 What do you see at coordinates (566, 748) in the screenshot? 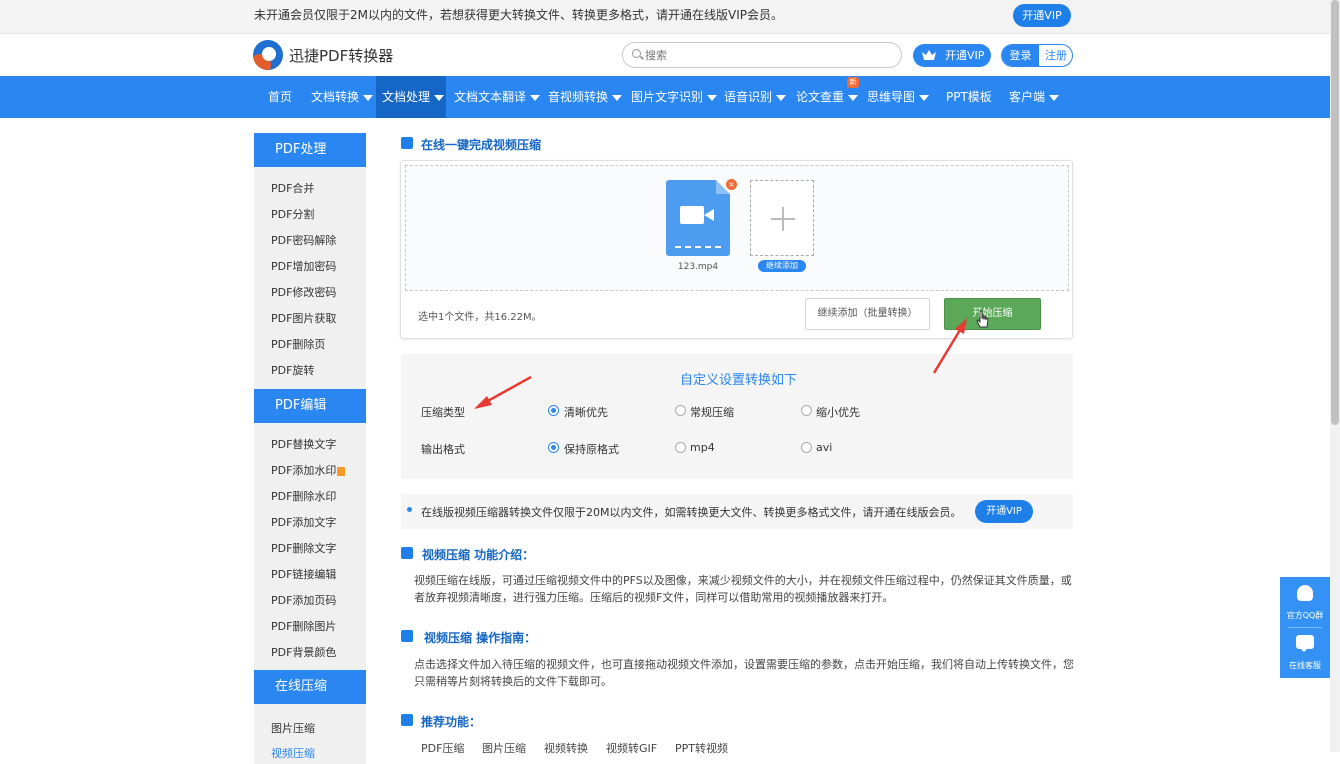
I see `recommend-item: 视频转换` at bounding box center [566, 748].